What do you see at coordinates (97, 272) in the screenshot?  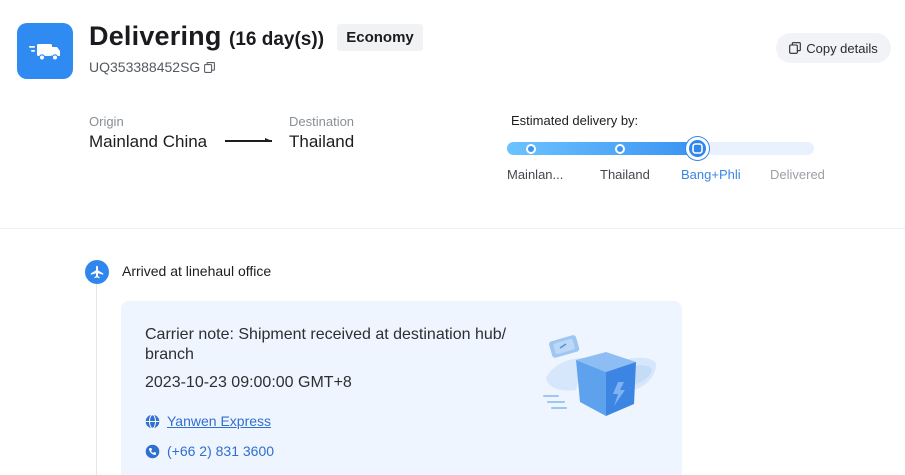 I see `airplane-icon` at bounding box center [97, 272].